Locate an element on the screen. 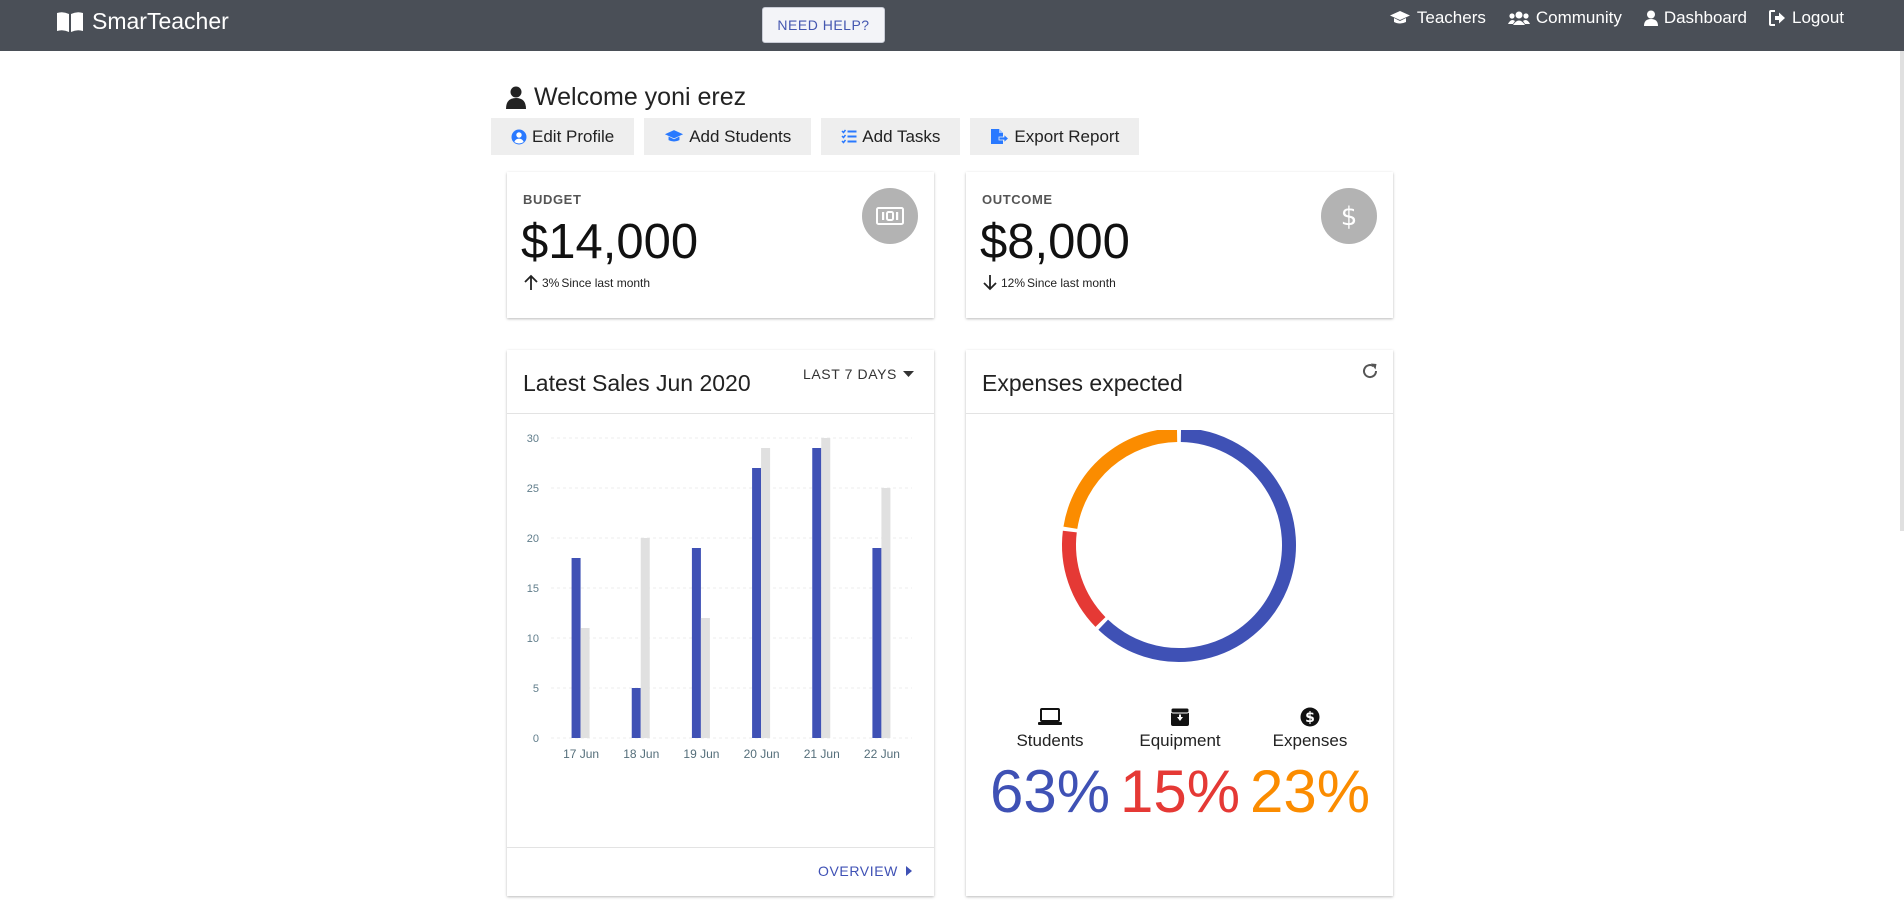 This screenshot has height=918, width=1904. x-tick-label: 22 Jun is located at coordinates (882, 754).